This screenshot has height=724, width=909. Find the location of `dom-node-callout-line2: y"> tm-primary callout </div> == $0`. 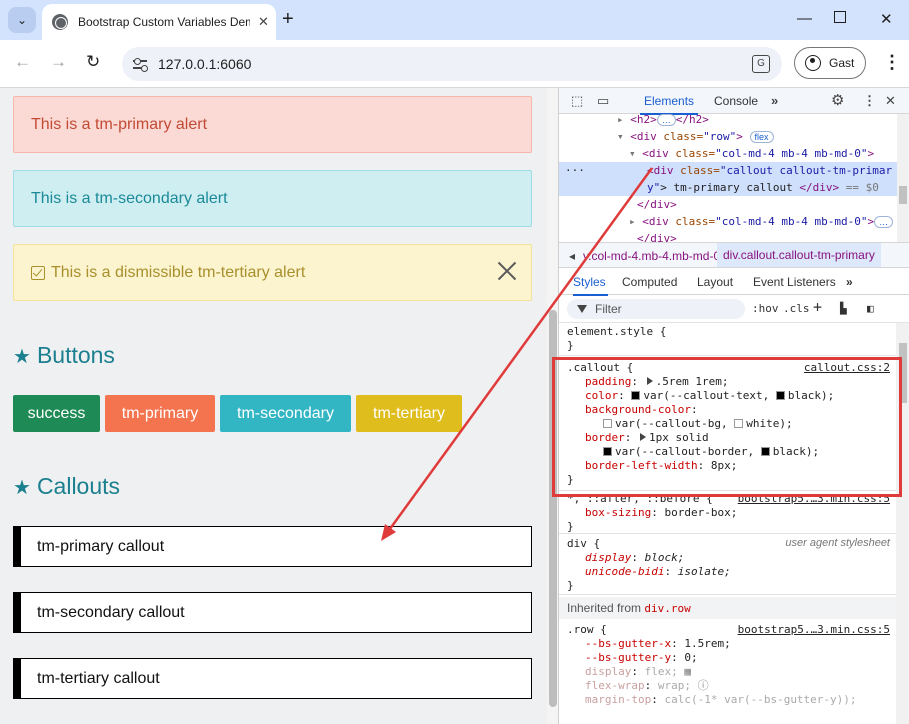

dom-node-callout-line2: y"> tm-primary callout </div> == $0 is located at coordinates (763, 187).